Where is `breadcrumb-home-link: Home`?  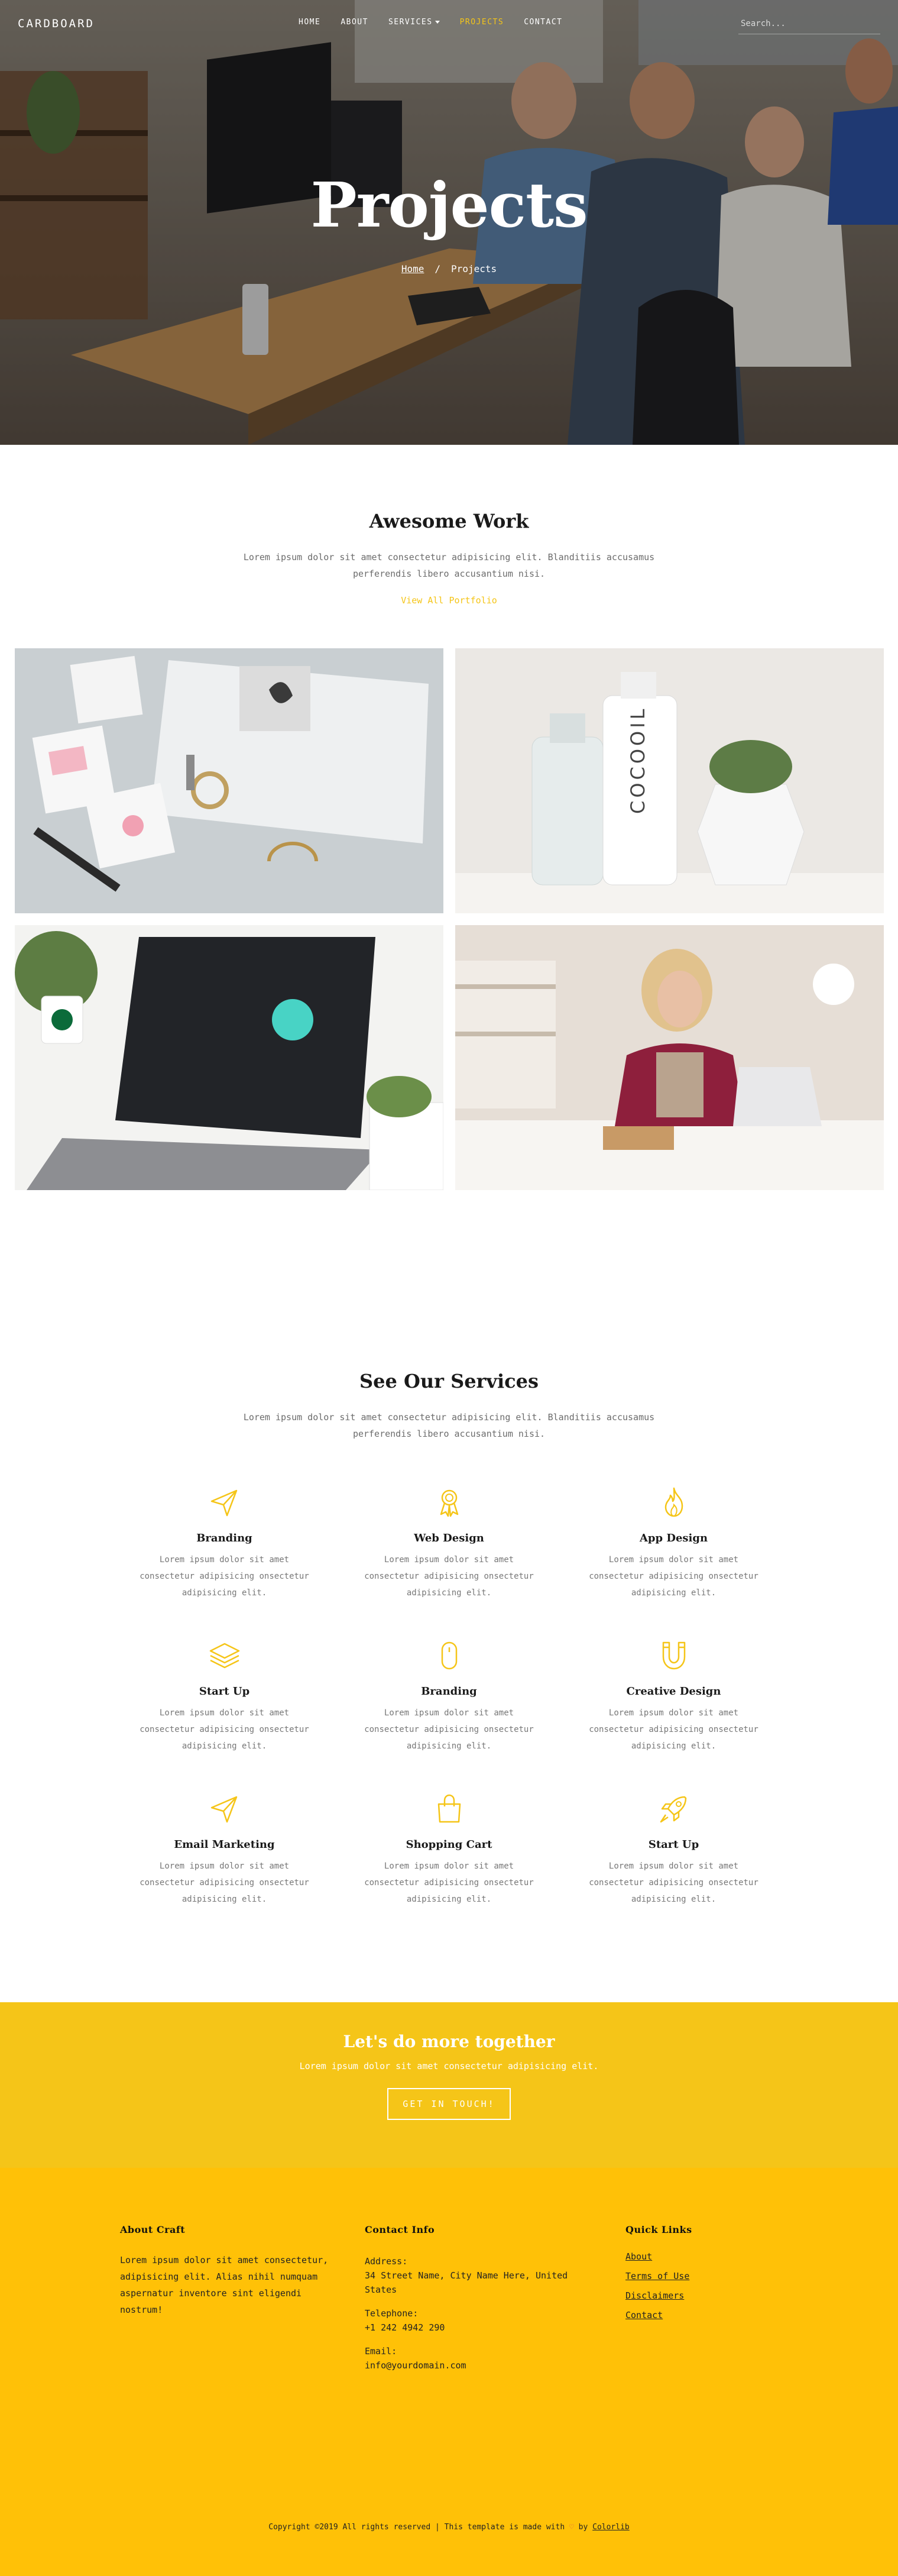
breadcrumb-home-link: Home is located at coordinates (412, 268).